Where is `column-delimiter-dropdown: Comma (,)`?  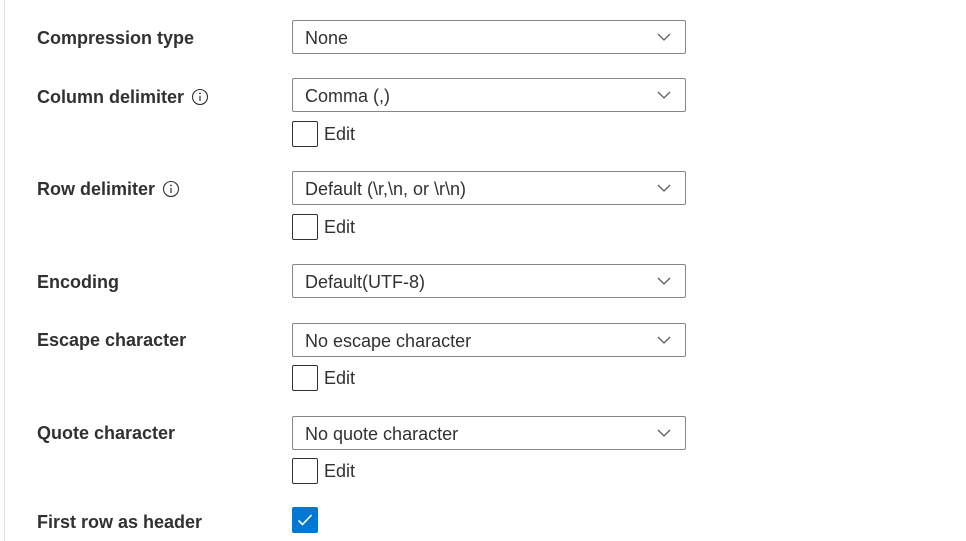 column-delimiter-dropdown: Comma (,) is located at coordinates (489, 95).